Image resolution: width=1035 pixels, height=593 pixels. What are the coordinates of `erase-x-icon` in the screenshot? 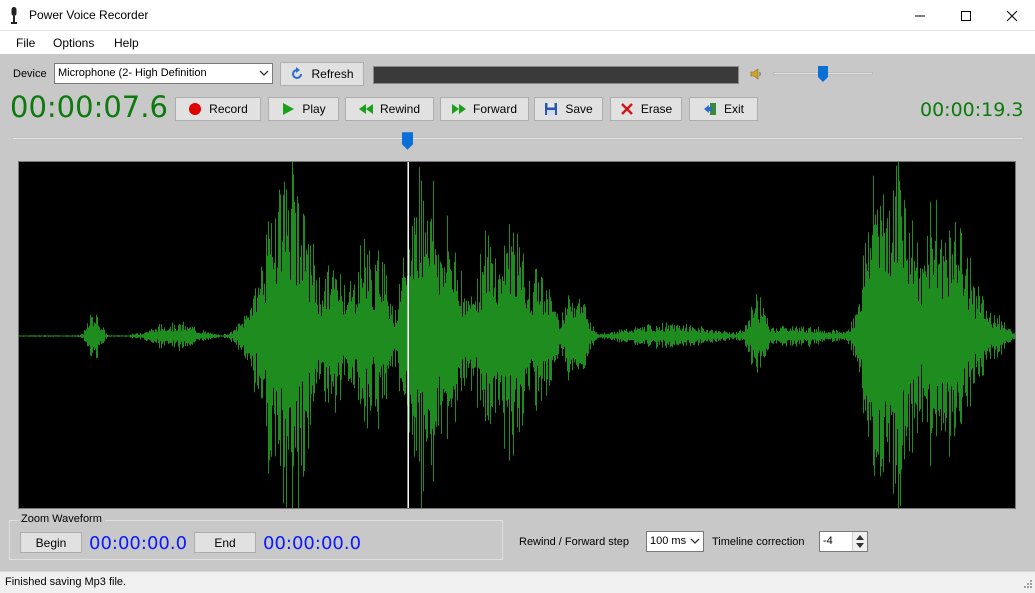 It's located at (626, 109).